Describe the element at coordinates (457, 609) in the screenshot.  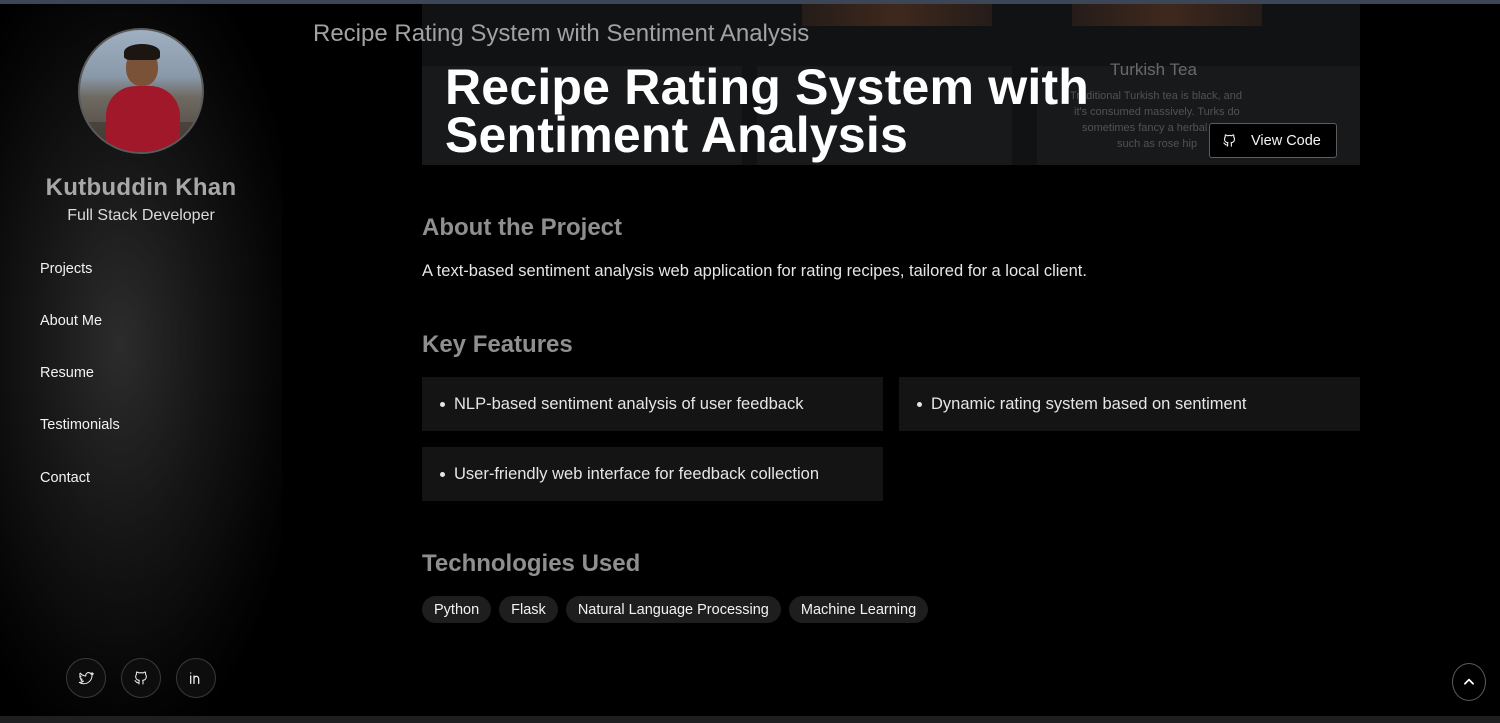
I see `tech-tag-python: Python` at that location.